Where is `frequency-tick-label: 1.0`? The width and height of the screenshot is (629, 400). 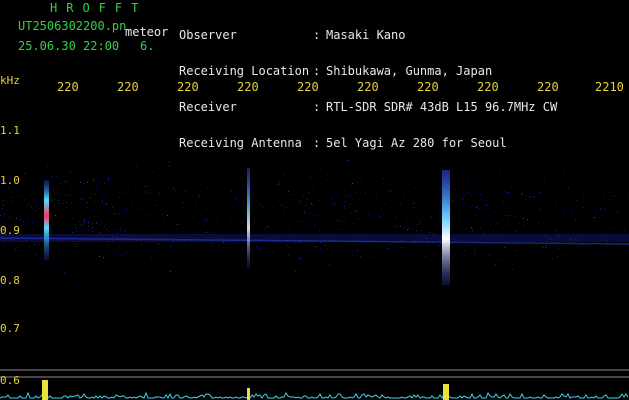 frequency-tick-label: 1.0 is located at coordinates (10, 180).